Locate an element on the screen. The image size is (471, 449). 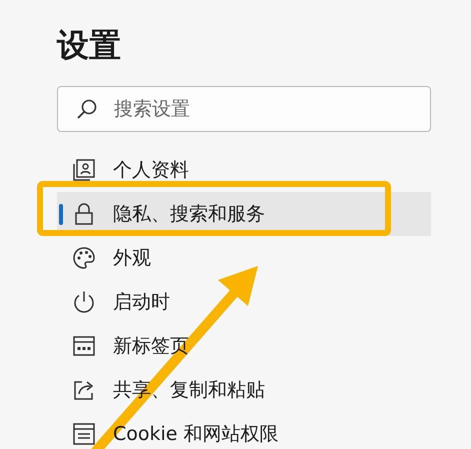
page-title: 设置 is located at coordinates (89, 45).